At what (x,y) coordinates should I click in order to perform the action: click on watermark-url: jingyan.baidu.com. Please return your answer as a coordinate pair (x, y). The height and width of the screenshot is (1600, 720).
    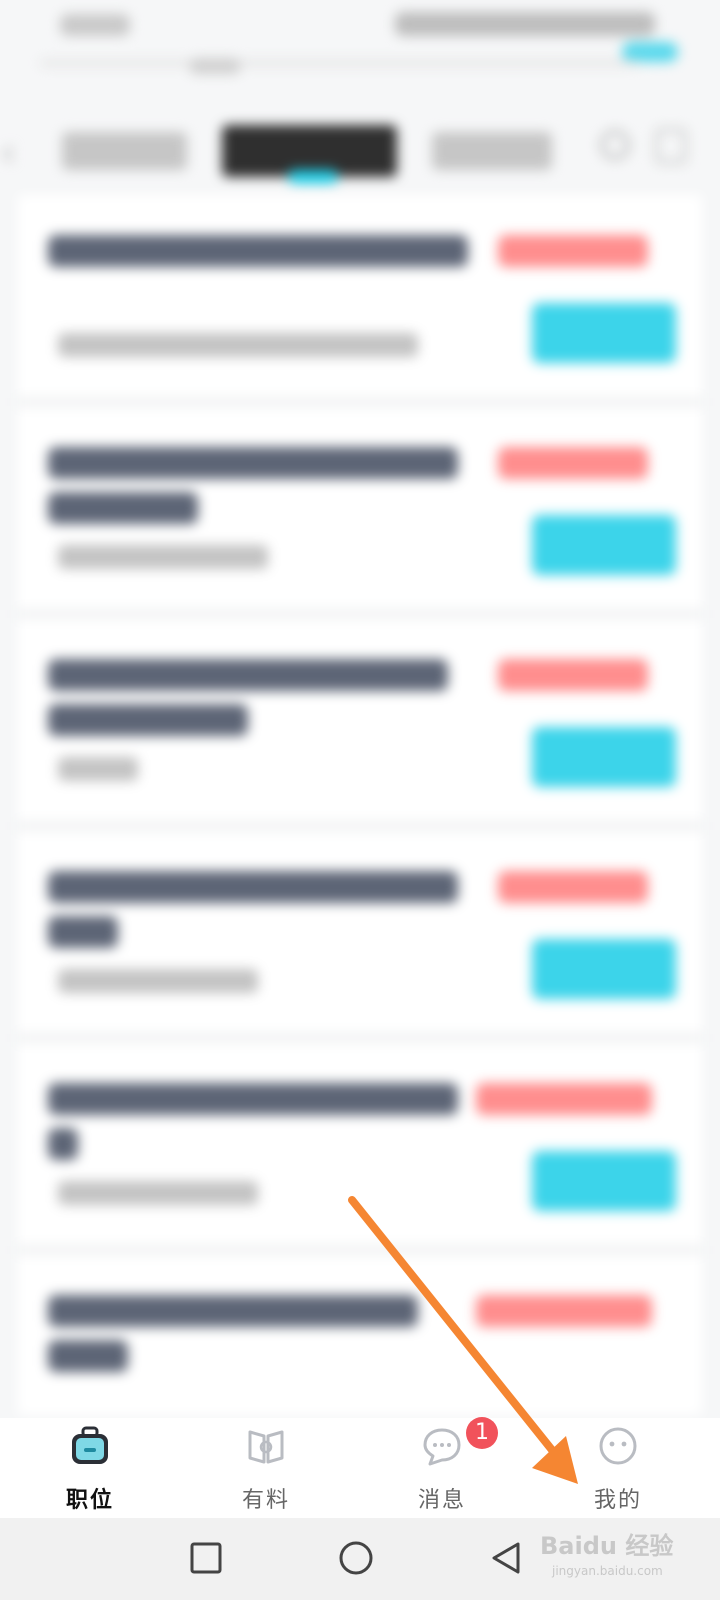
    Looking at the image, I should click on (607, 1571).